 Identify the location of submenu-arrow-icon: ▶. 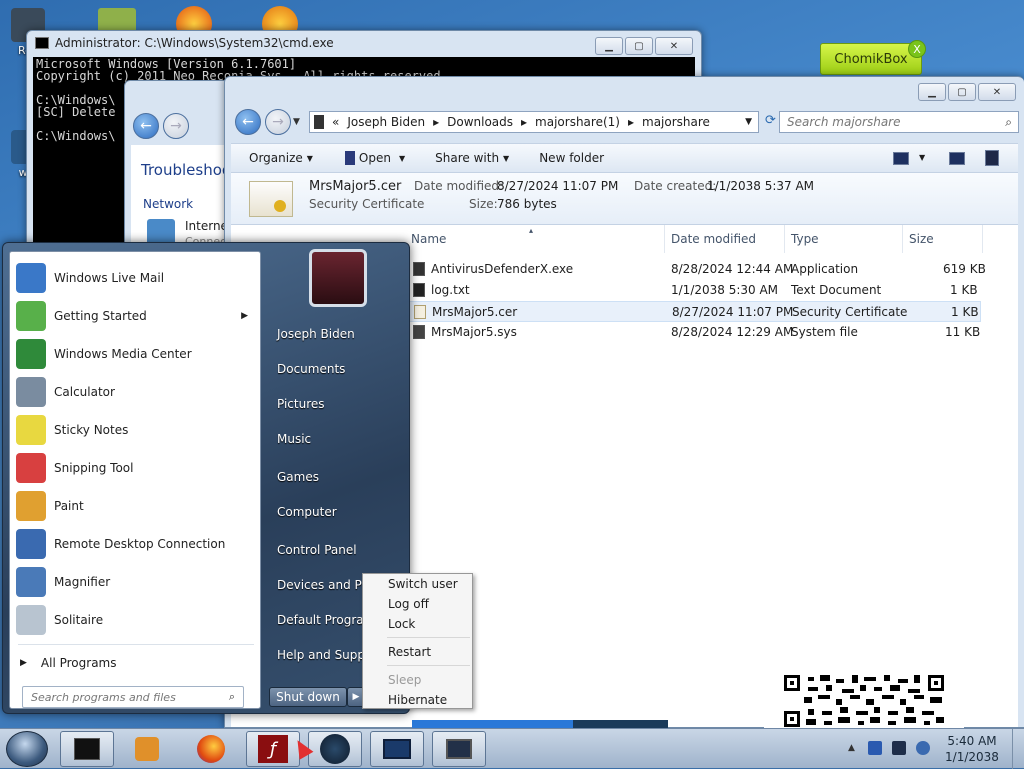
(244, 316).